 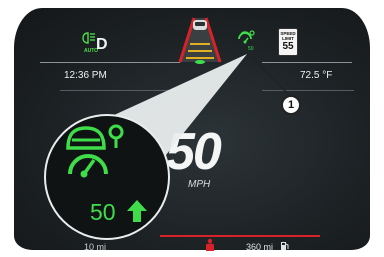 What do you see at coordinates (95, 151) in the screenshot?
I see `adaptive-cruise-icon` at bounding box center [95, 151].